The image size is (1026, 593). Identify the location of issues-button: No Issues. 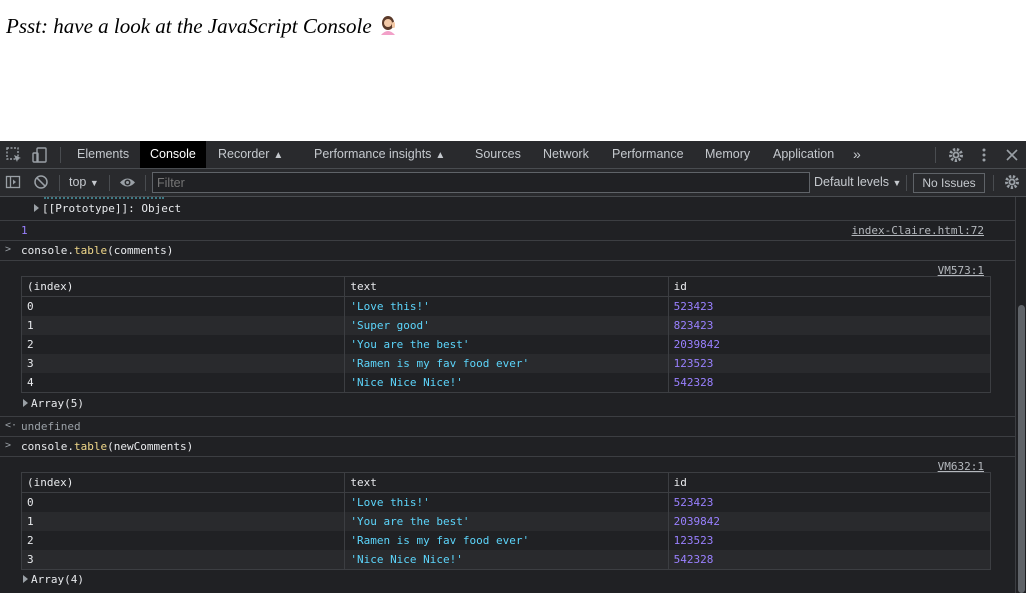
(949, 183).